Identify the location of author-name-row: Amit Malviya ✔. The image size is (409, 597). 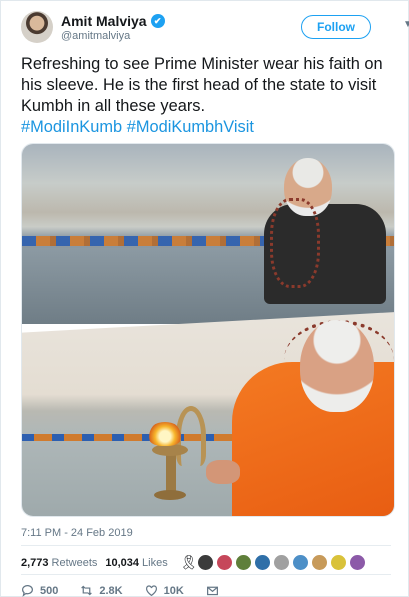
(113, 21).